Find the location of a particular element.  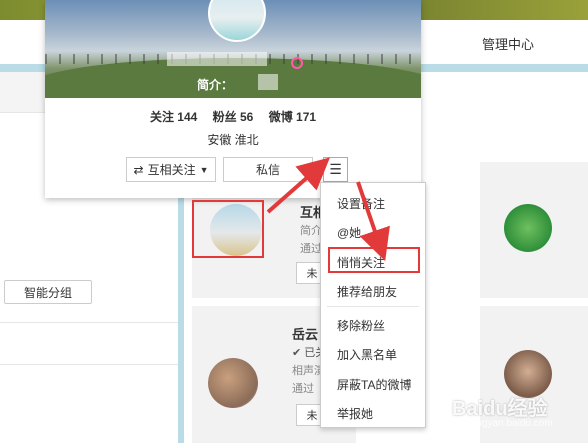

arrow-to-quiet-follow is located at coordinates (373, 221).